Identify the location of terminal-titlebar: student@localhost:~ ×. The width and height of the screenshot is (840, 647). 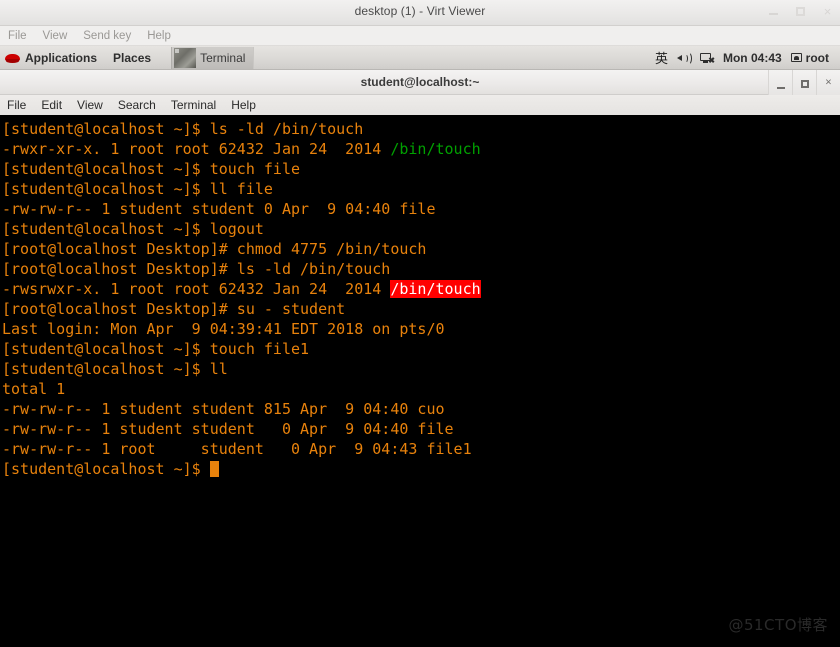
(420, 82).